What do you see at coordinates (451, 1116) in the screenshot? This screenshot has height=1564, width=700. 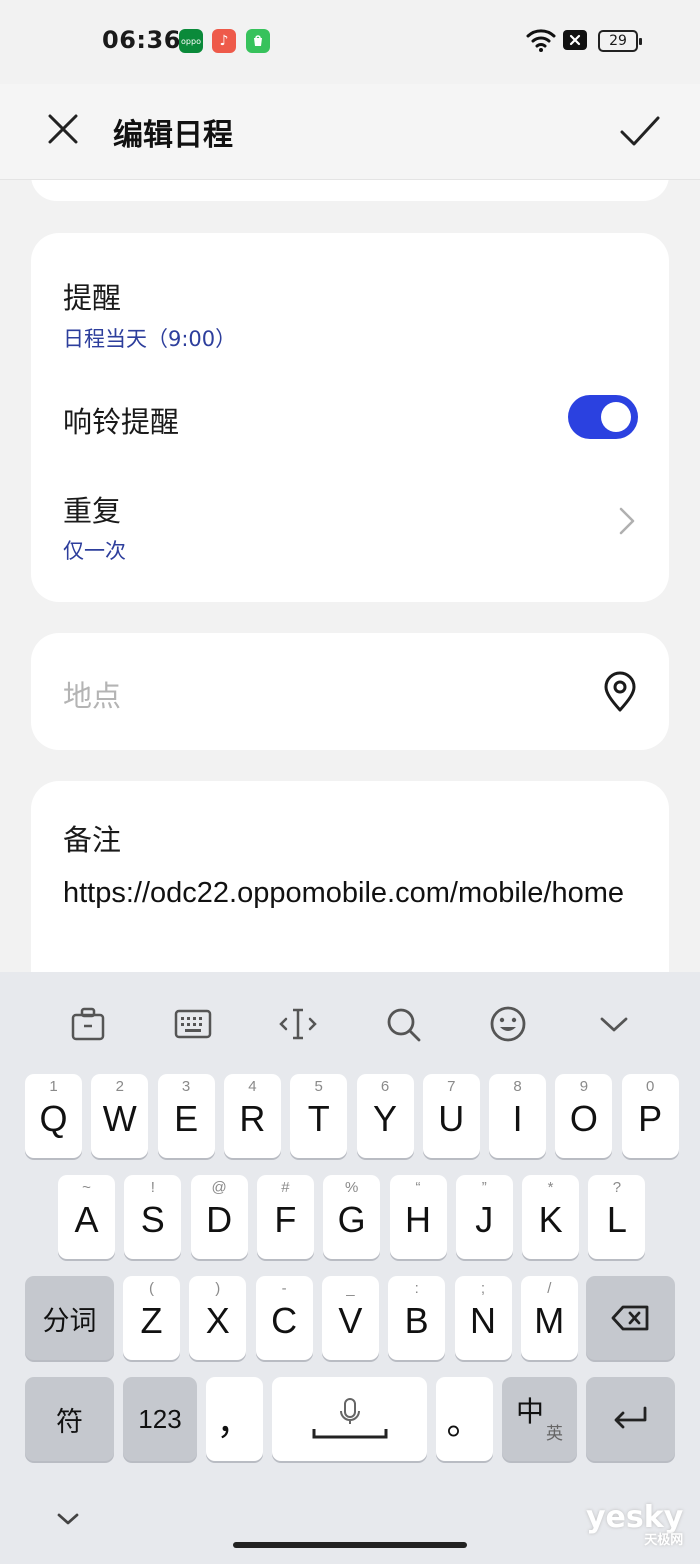 I see `key-u: 7U` at bounding box center [451, 1116].